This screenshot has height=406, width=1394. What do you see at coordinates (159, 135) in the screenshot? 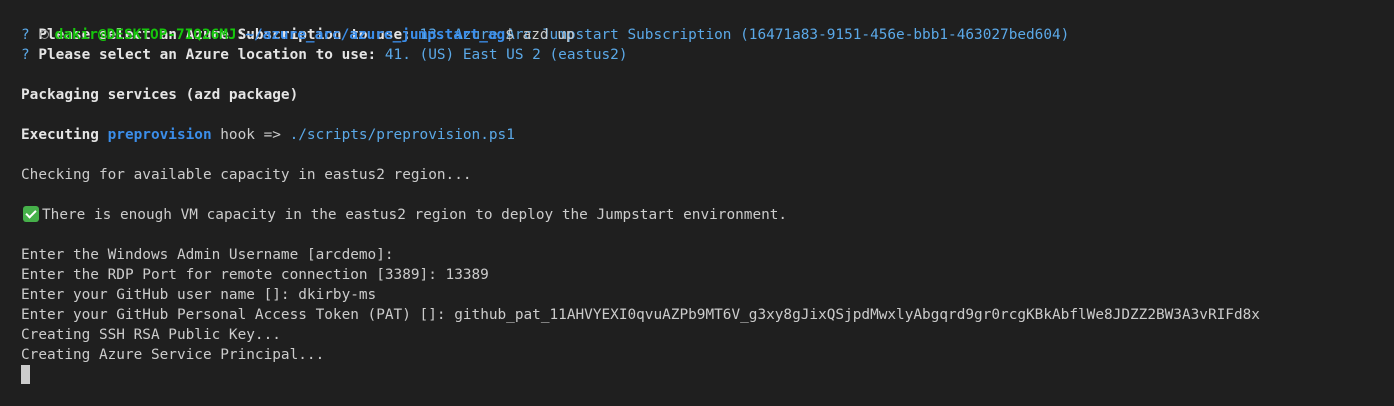
I see `hook-name: preprovision` at bounding box center [159, 135].